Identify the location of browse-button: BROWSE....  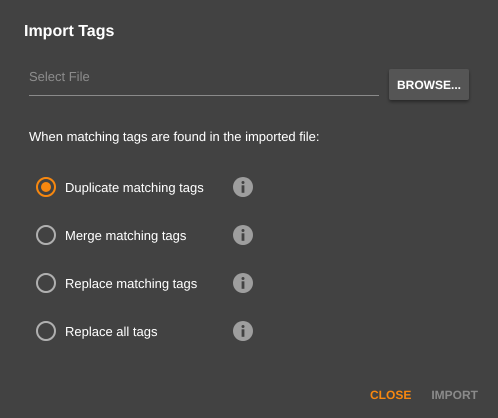
(429, 84).